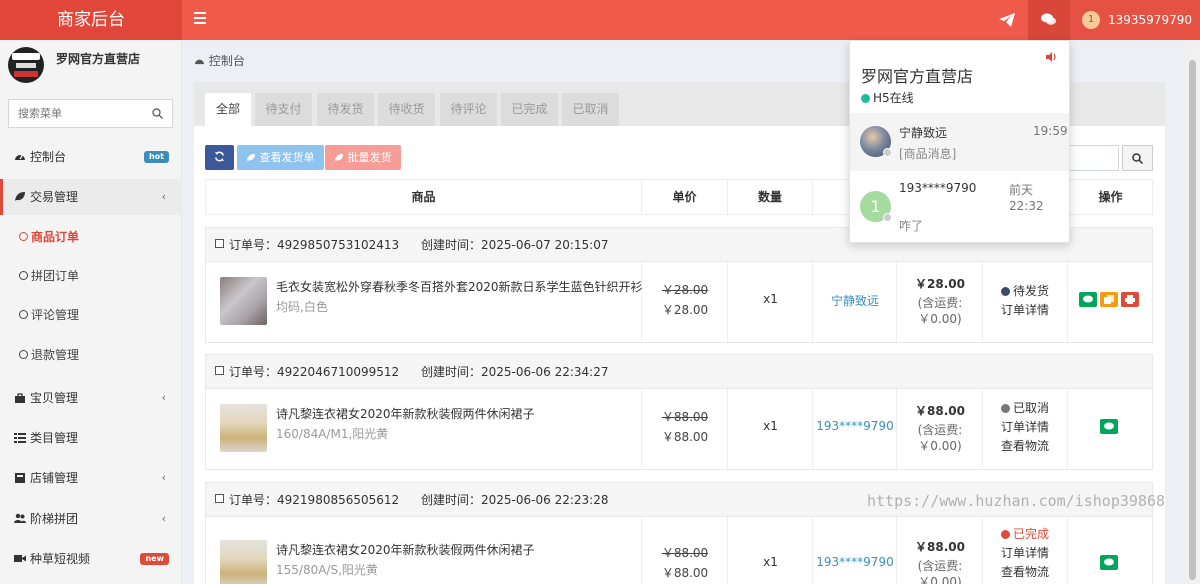  What do you see at coordinates (685, 310) in the screenshot?
I see `unit-price: ￥28.00` at bounding box center [685, 310].